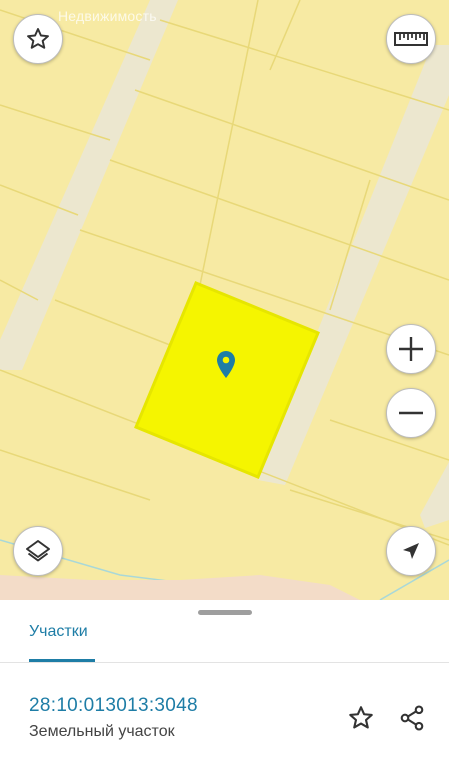 This screenshot has width=449, height=768. Describe the element at coordinates (224, 662) in the screenshot. I see `divider` at that location.